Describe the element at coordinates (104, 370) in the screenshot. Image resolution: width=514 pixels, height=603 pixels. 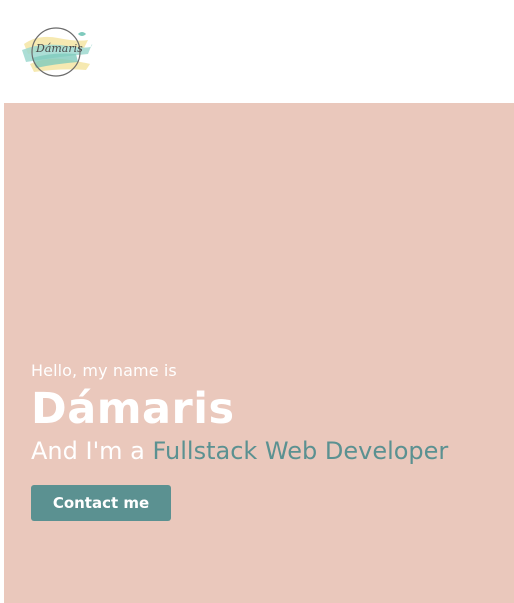
I see `hero-greeting: Hello, my name is` at that location.